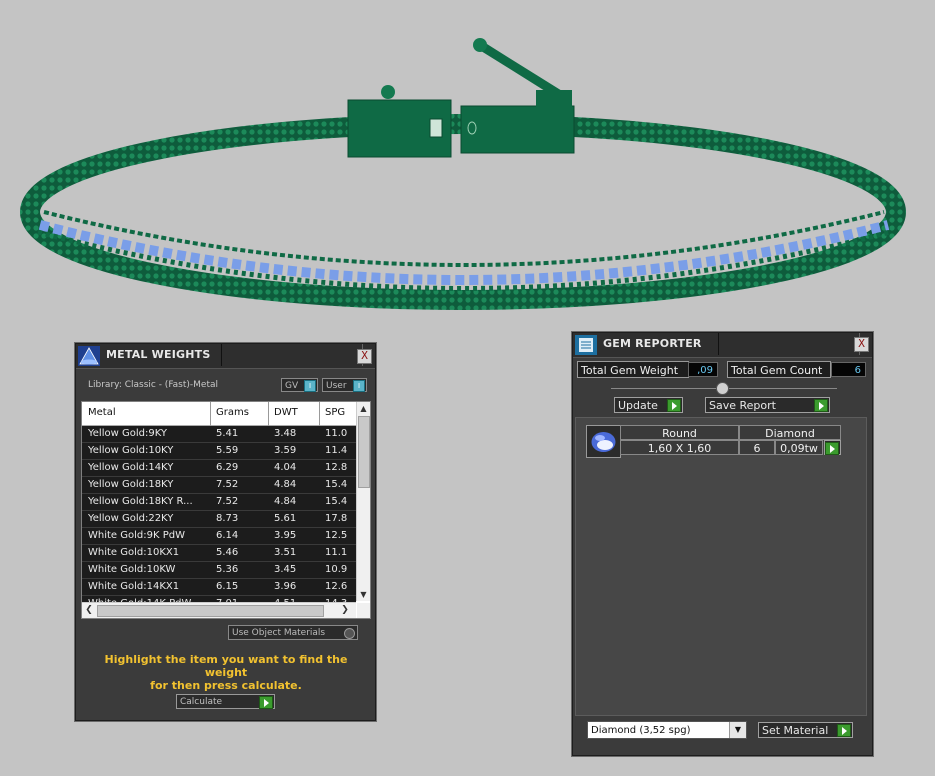 The image size is (935, 776). Describe the element at coordinates (336, 518) in the screenshot. I see `cell-spg: 17.8` at that location.